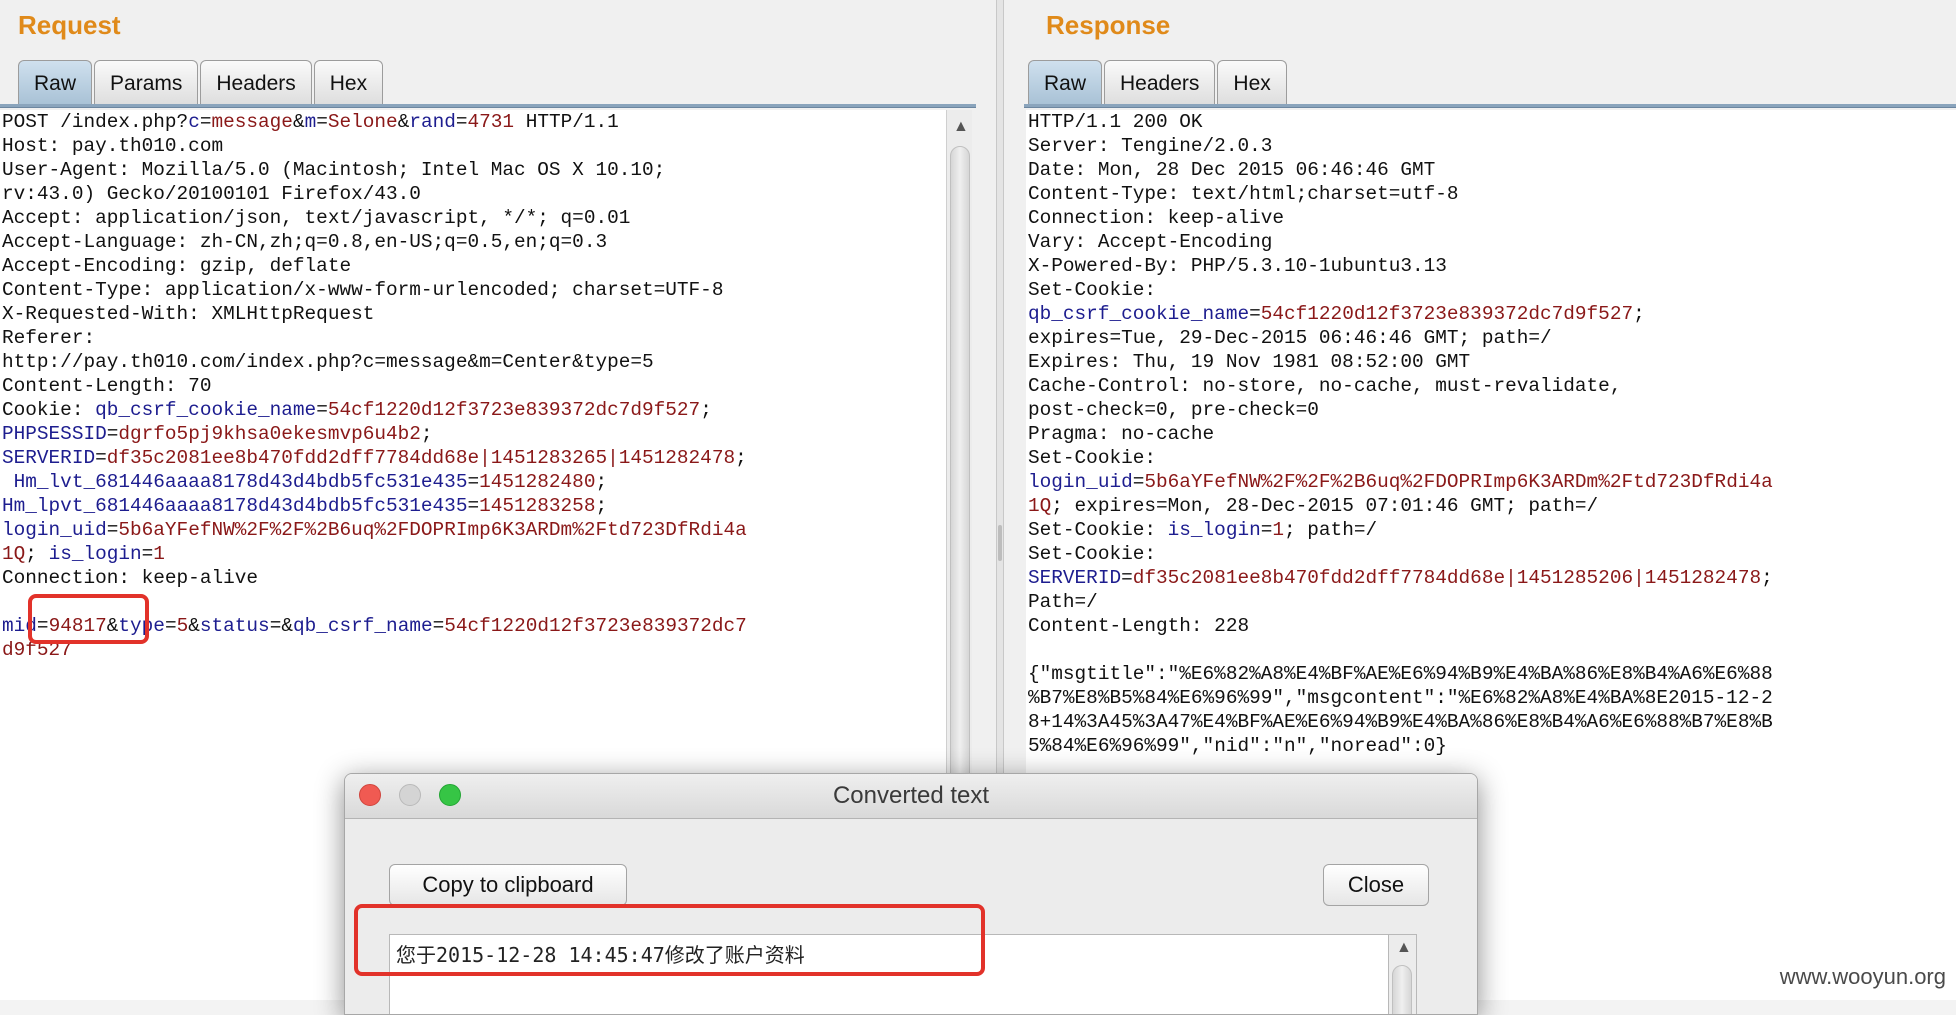 The height and width of the screenshot is (1015, 1956). I want to click on response-line: Set-Cookie: is_login=1; path=/, so click(1492, 530).